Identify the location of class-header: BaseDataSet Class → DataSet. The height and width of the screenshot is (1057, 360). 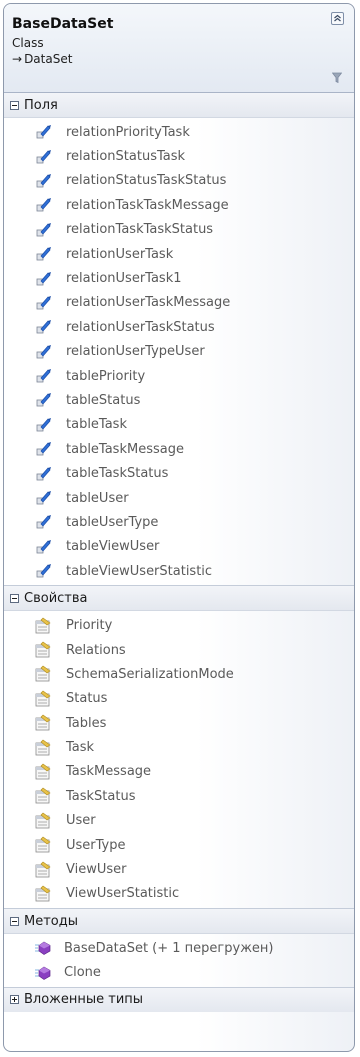
(179, 48).